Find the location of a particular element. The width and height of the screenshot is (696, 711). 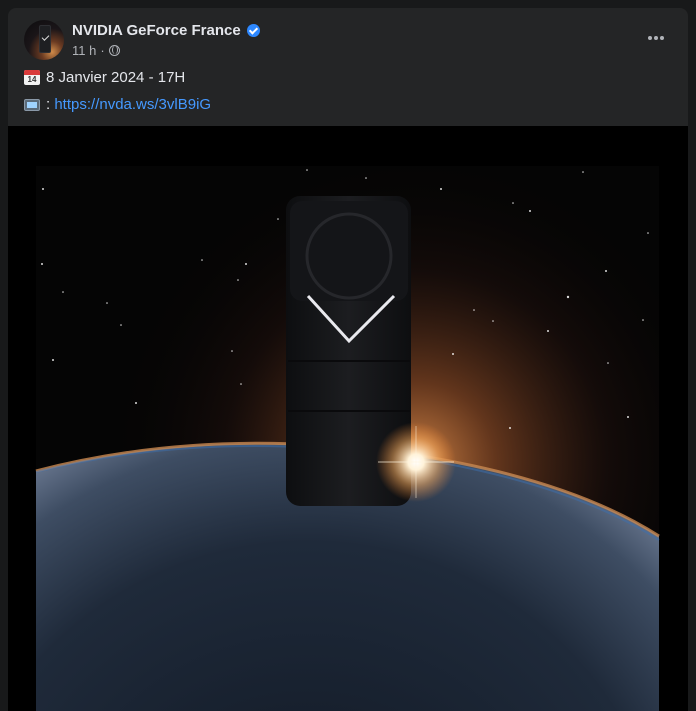

post-link: https://nvda.ws/3vlB9iG is located at coordinates (132, 104).